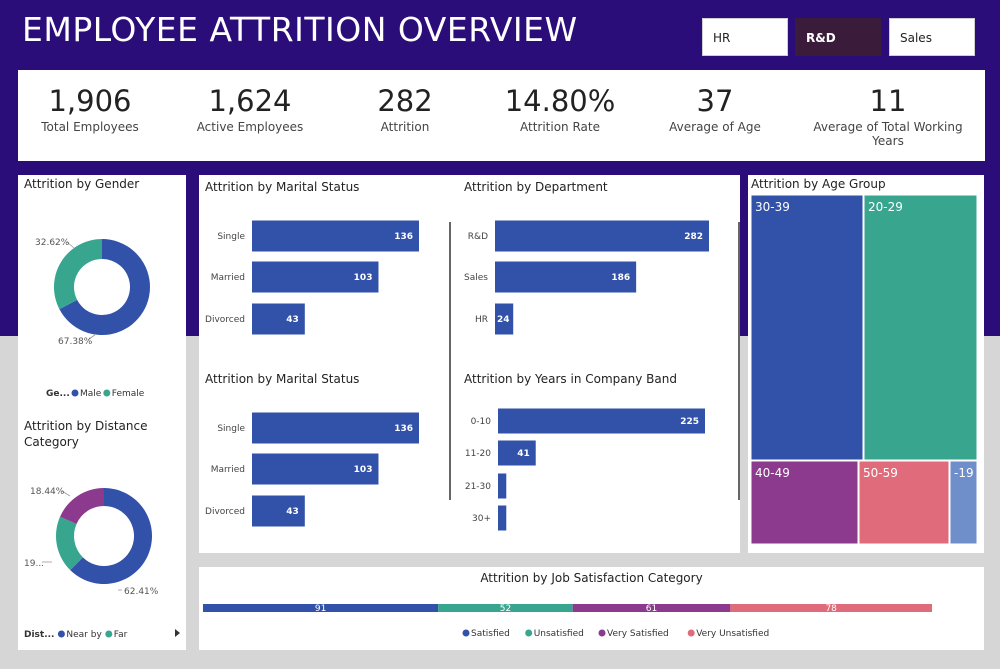 This screenshot has height=669, width=1000. What do you see at coordinates (225, 320) in the screenshot?
I see `marital-1-tick-label: Divorced` at bounding box center [225, 320].